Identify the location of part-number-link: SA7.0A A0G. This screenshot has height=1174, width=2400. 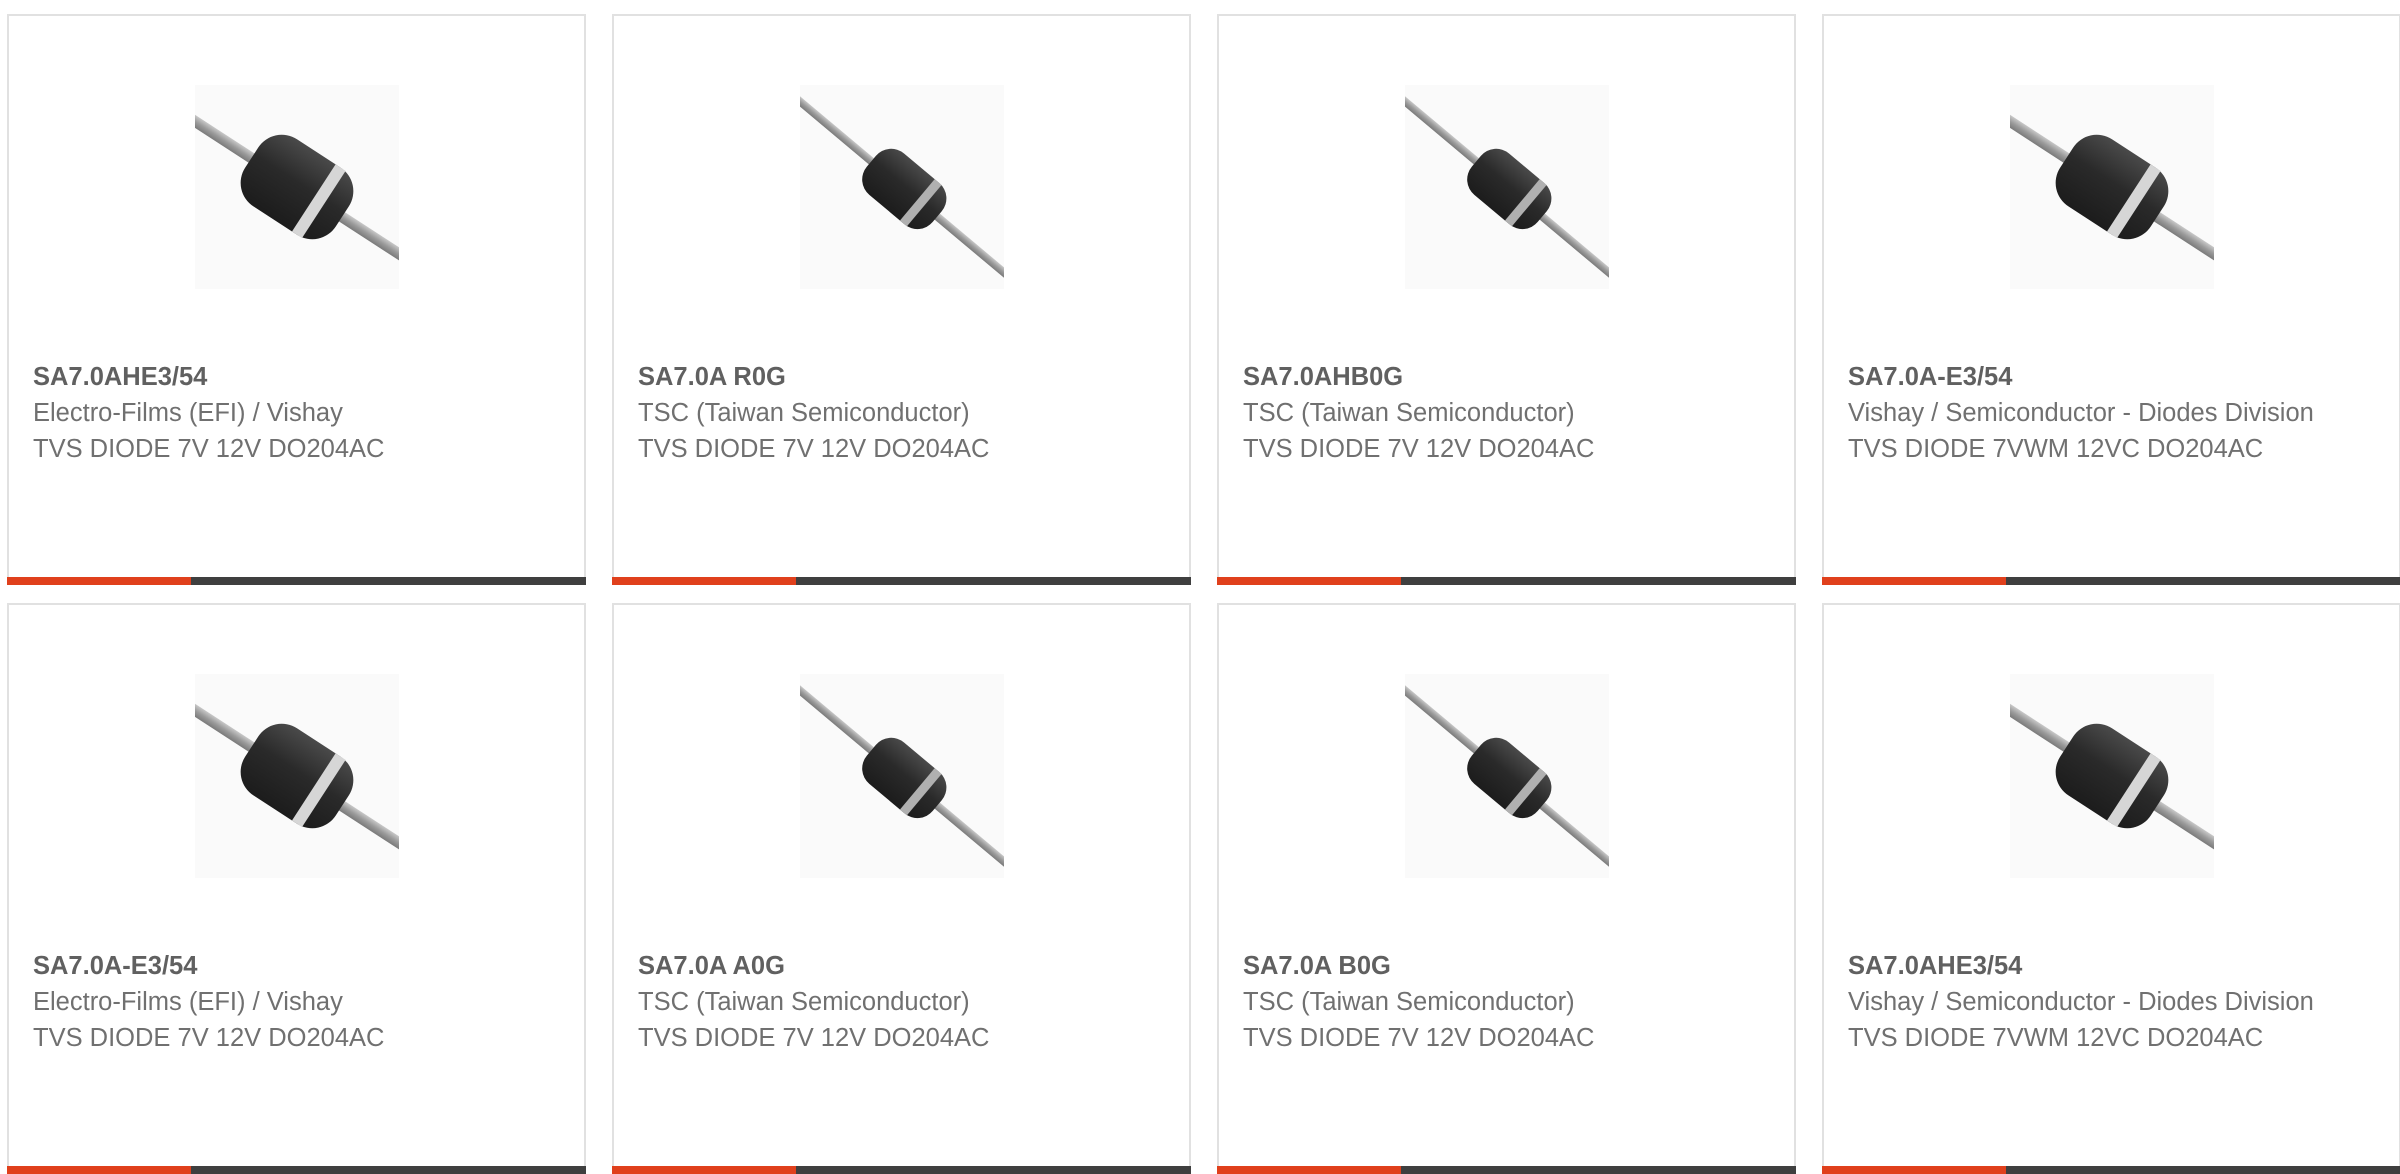
(893, 966).